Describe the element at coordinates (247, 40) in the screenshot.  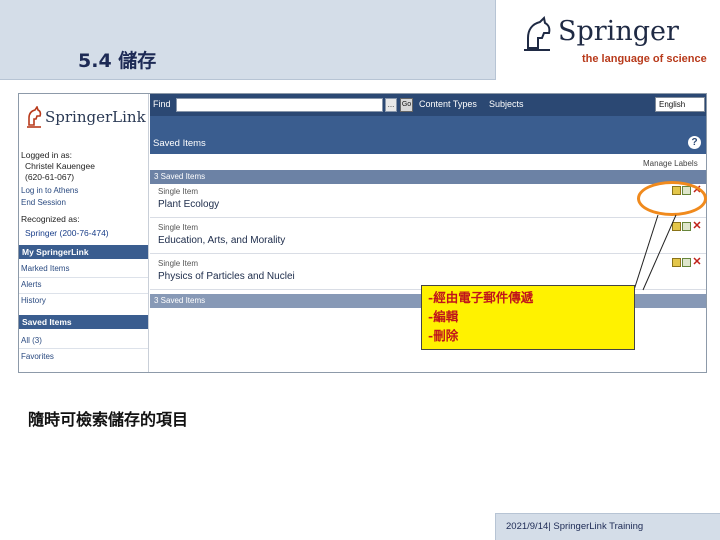
I see `header-band` at that location.